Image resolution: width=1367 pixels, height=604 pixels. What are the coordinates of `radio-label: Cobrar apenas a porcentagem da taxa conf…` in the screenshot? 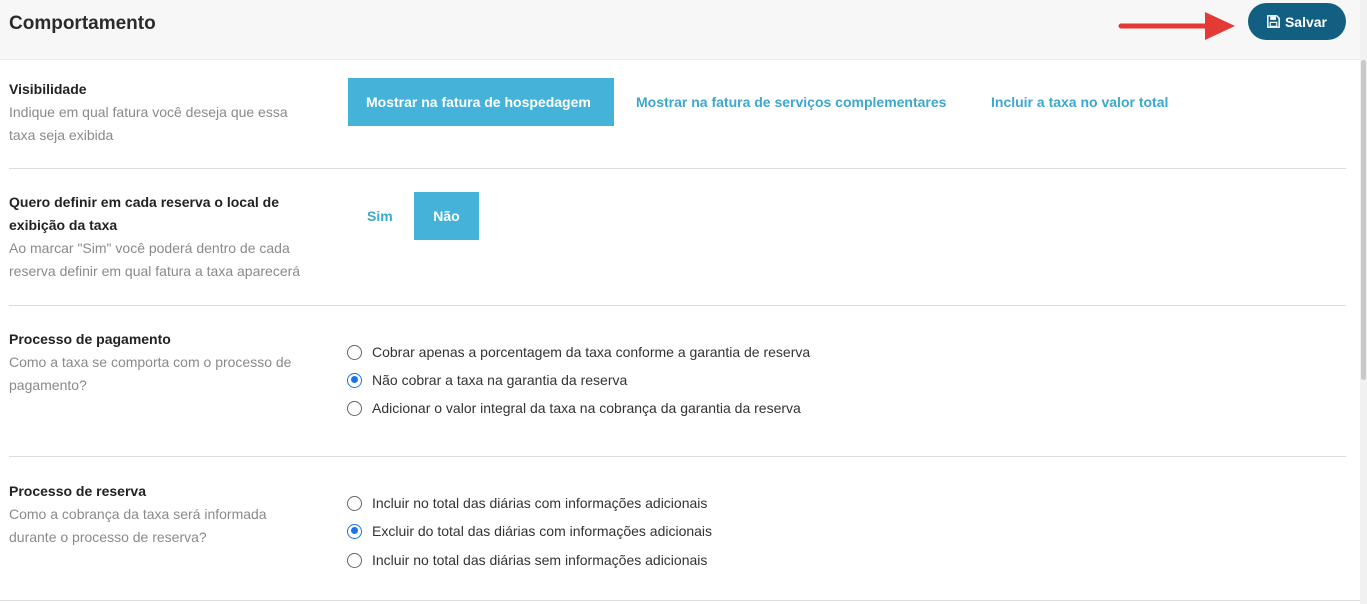 It's located at (591, 352).